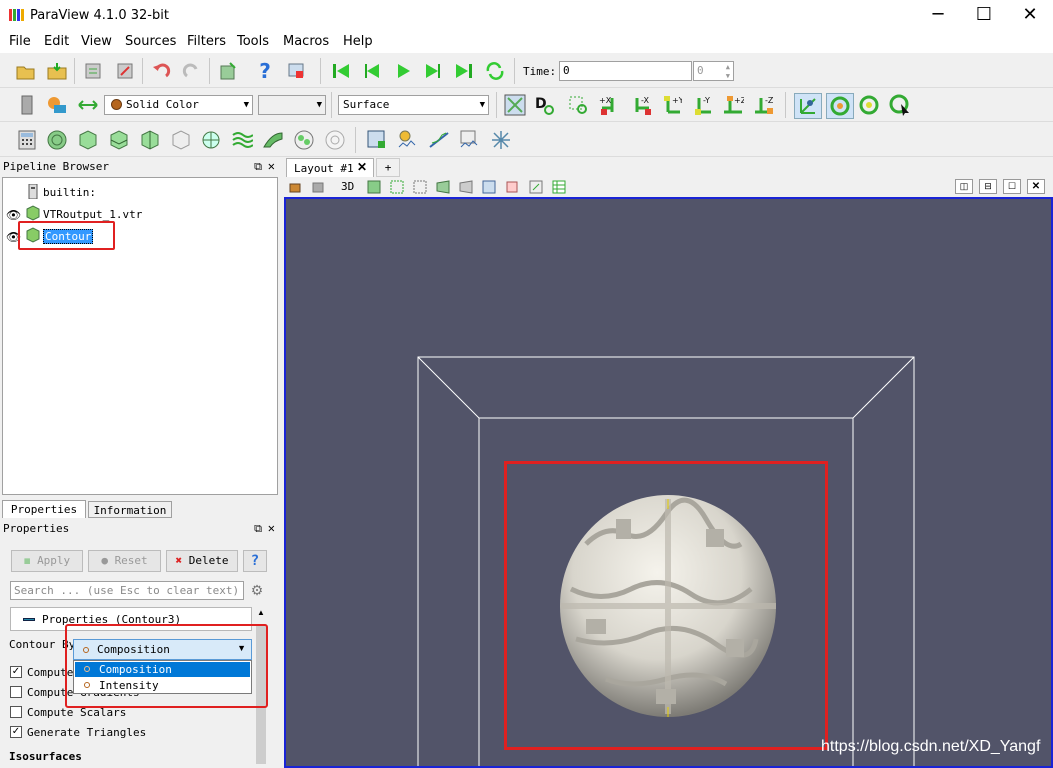 Image resolution: width=1053 pixels, height=768 pixels. I want to click on find-data-icon, so click(296, 71).